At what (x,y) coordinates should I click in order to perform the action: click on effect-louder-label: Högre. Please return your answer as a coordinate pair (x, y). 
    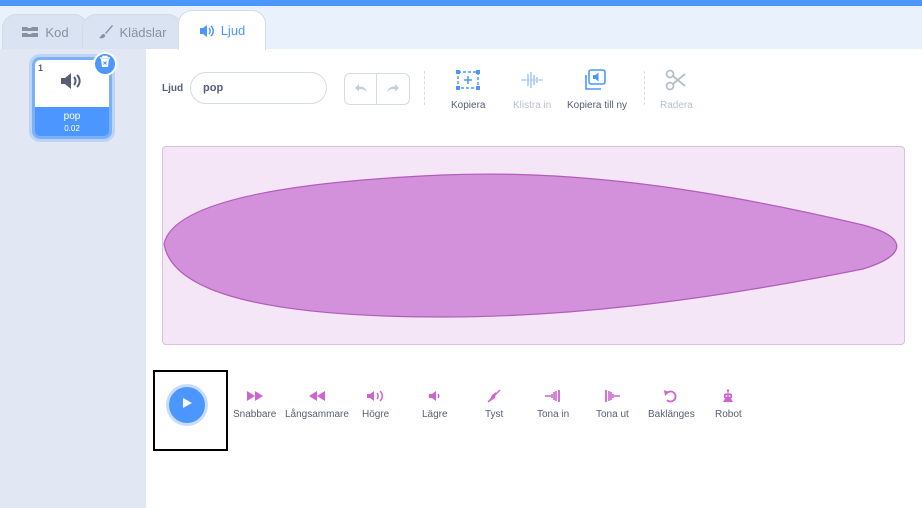
    Looking at the image, I should click on (376, 414).